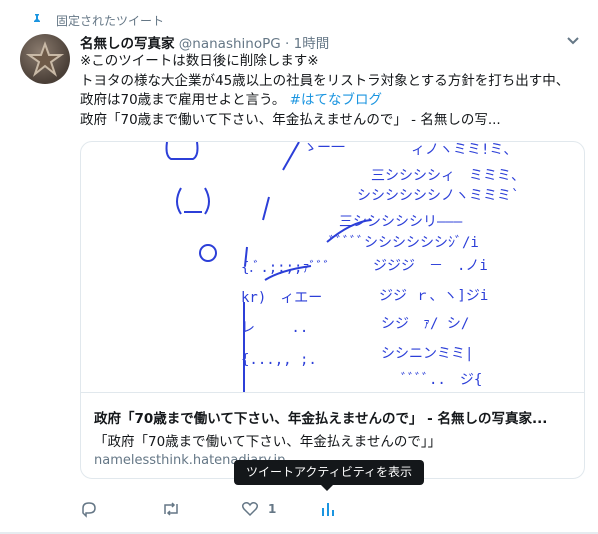 The image size is (598, 534). What do you see at coordinates (329, 472) in the screenshot?
I see `analytics-tooltip: ツイートアクティビティを表示` at bounding box center [329, 472].